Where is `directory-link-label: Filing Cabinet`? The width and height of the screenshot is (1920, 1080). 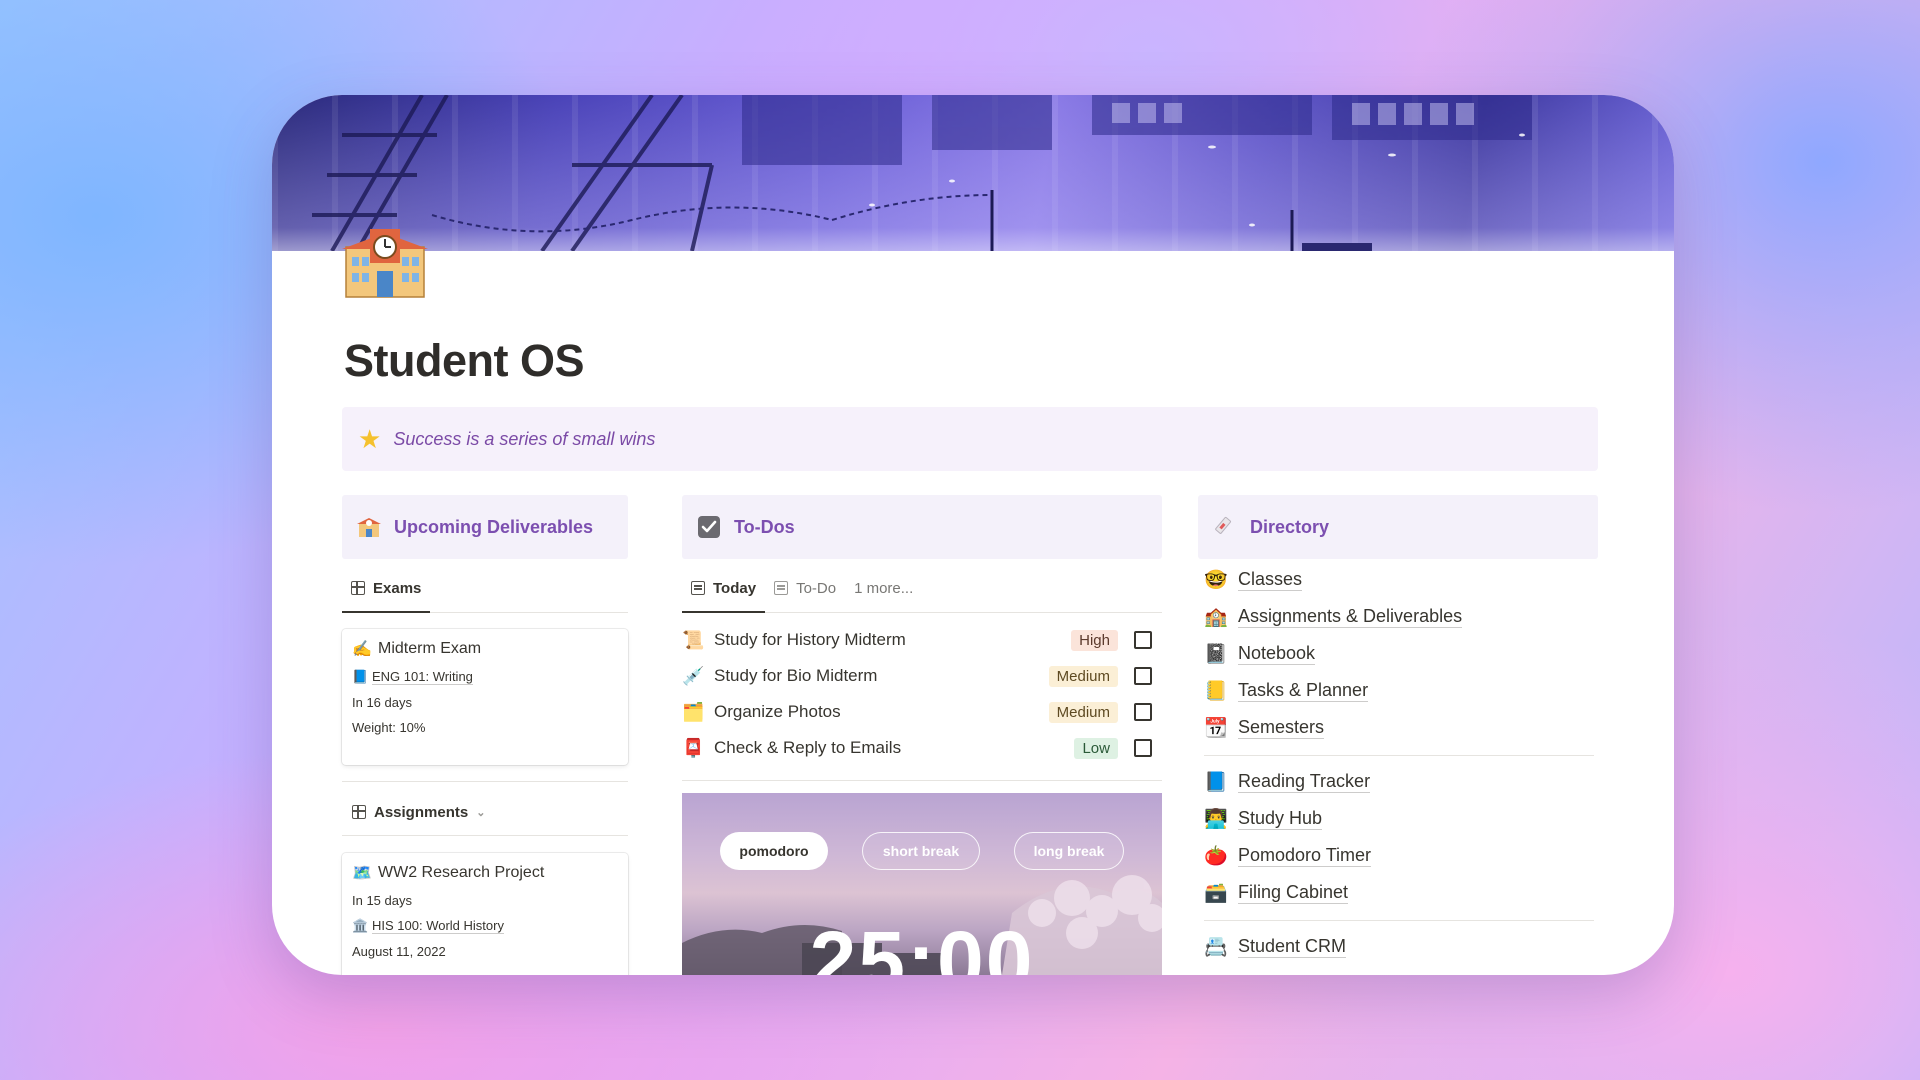 directory-link-label: Filing Cabinet is located at coordinates (1293, 893).